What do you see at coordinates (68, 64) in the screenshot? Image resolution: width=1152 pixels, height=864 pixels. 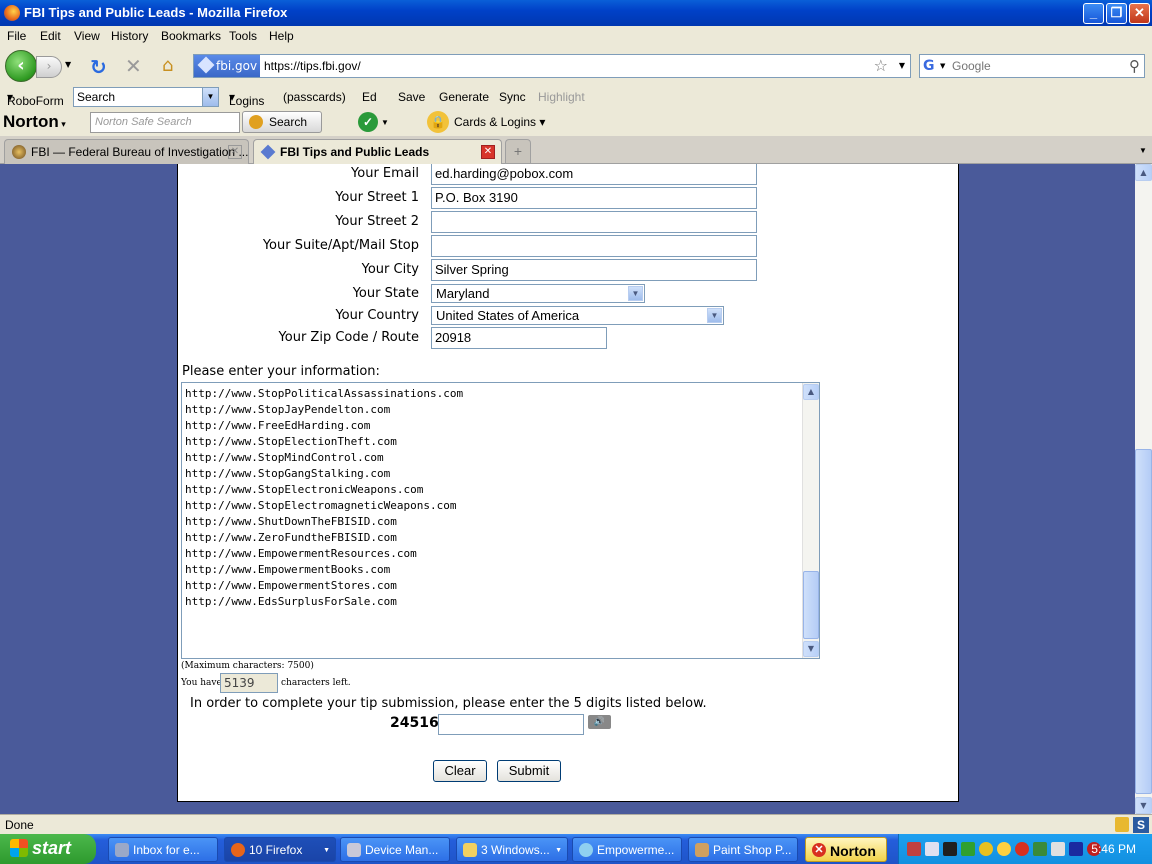 I see `history-dropdown-icon: ▼` at bounding box center [68, 64].